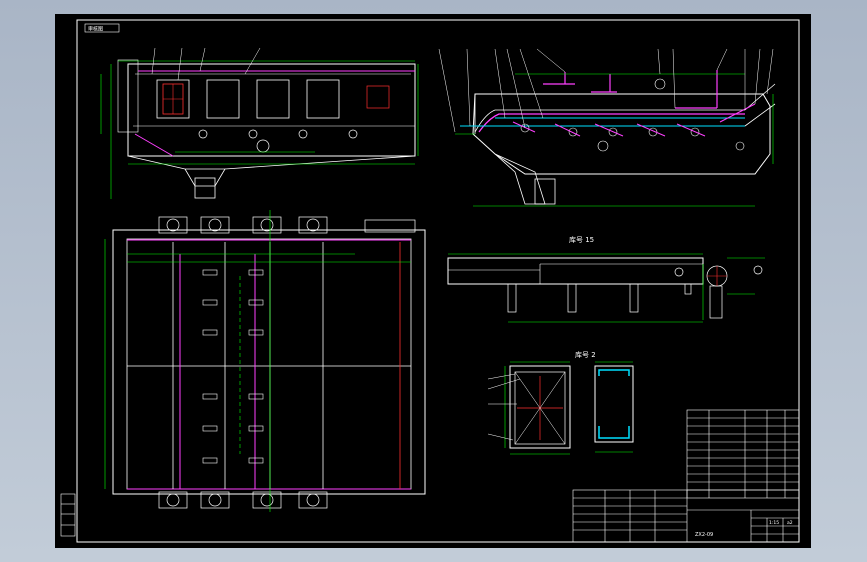  What do you see at coordinates (607, 127) in the screenshot?
I see `side-view` at bounding box center [607, 127].